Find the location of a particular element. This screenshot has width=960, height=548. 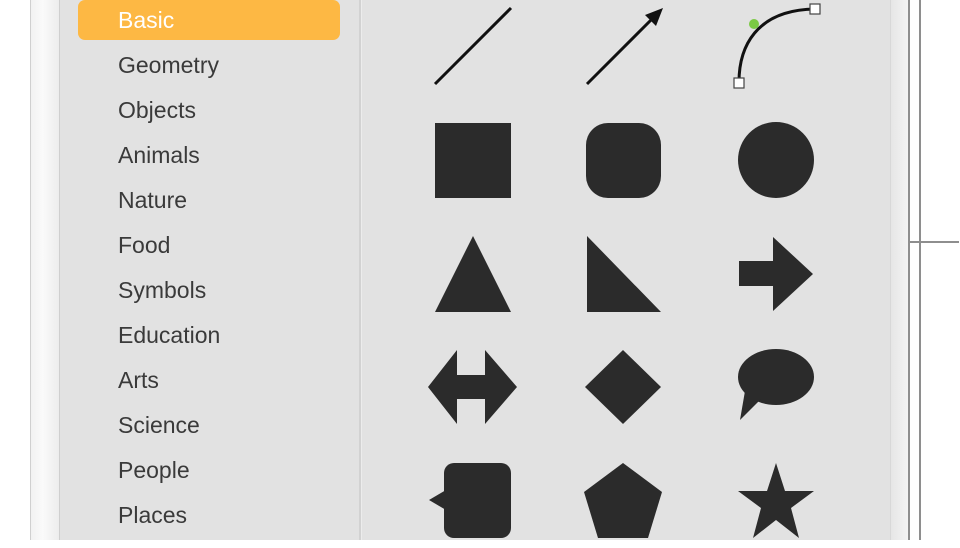

shape-pentagon is located at coordinates (623, 500).